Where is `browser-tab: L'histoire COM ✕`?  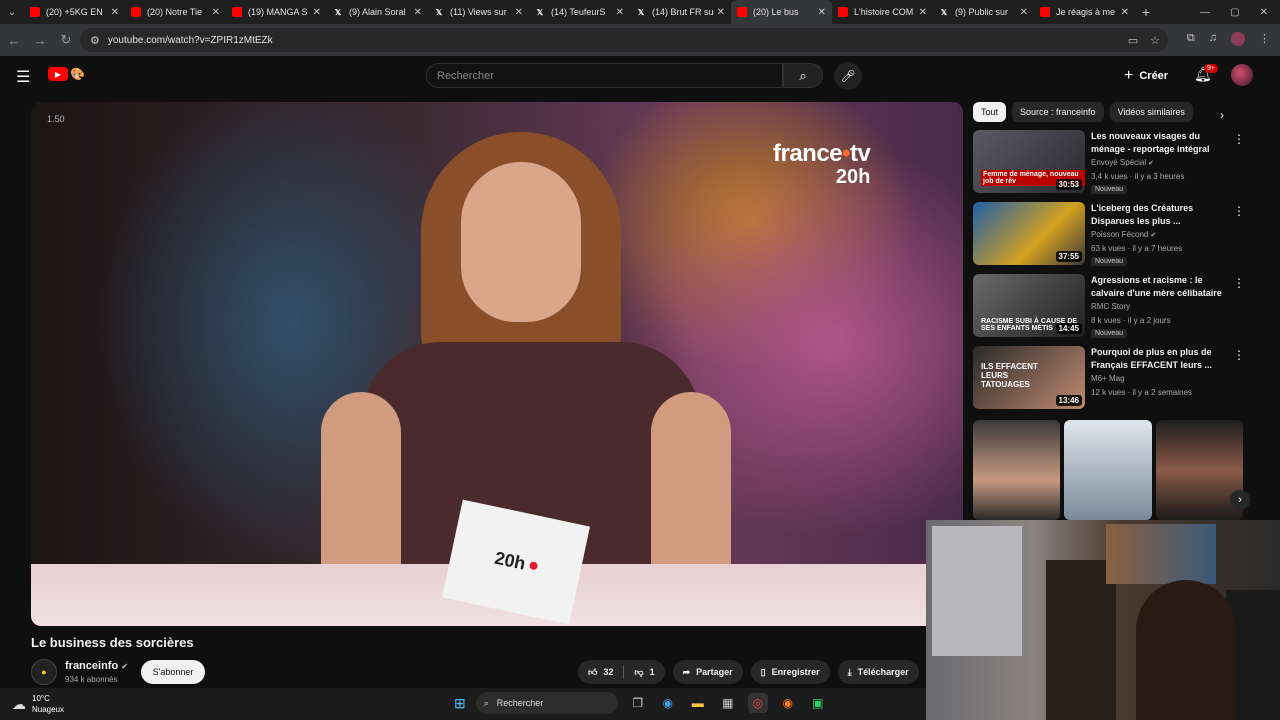 browser-tab: L'histoire COM ✕ is located at coordinates (882, 12).